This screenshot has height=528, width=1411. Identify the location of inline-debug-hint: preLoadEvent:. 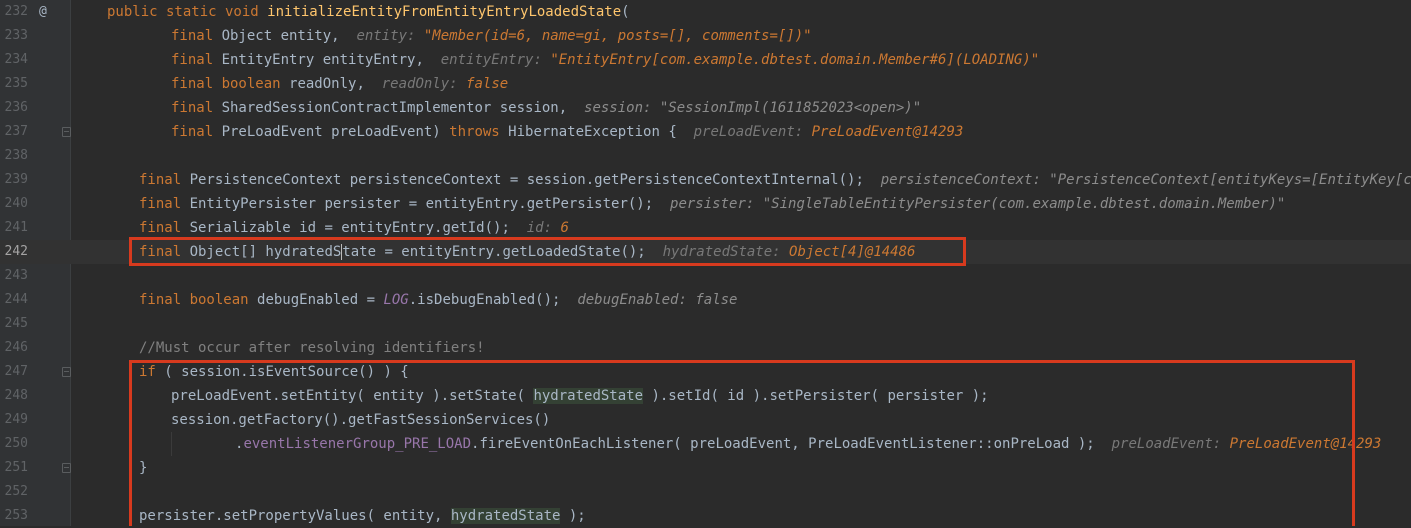
(752, 132).